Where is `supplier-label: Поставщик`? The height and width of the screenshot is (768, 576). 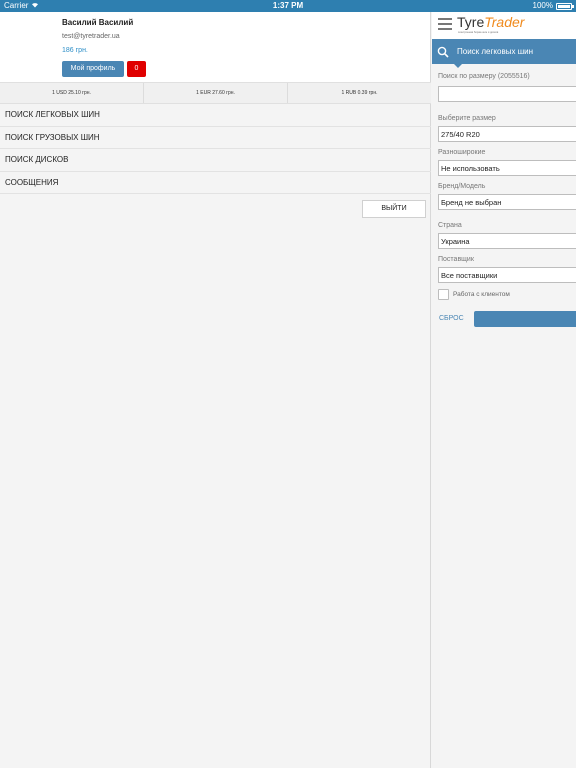 supplier-label: Поставщик is located at coordinates (456, 259).